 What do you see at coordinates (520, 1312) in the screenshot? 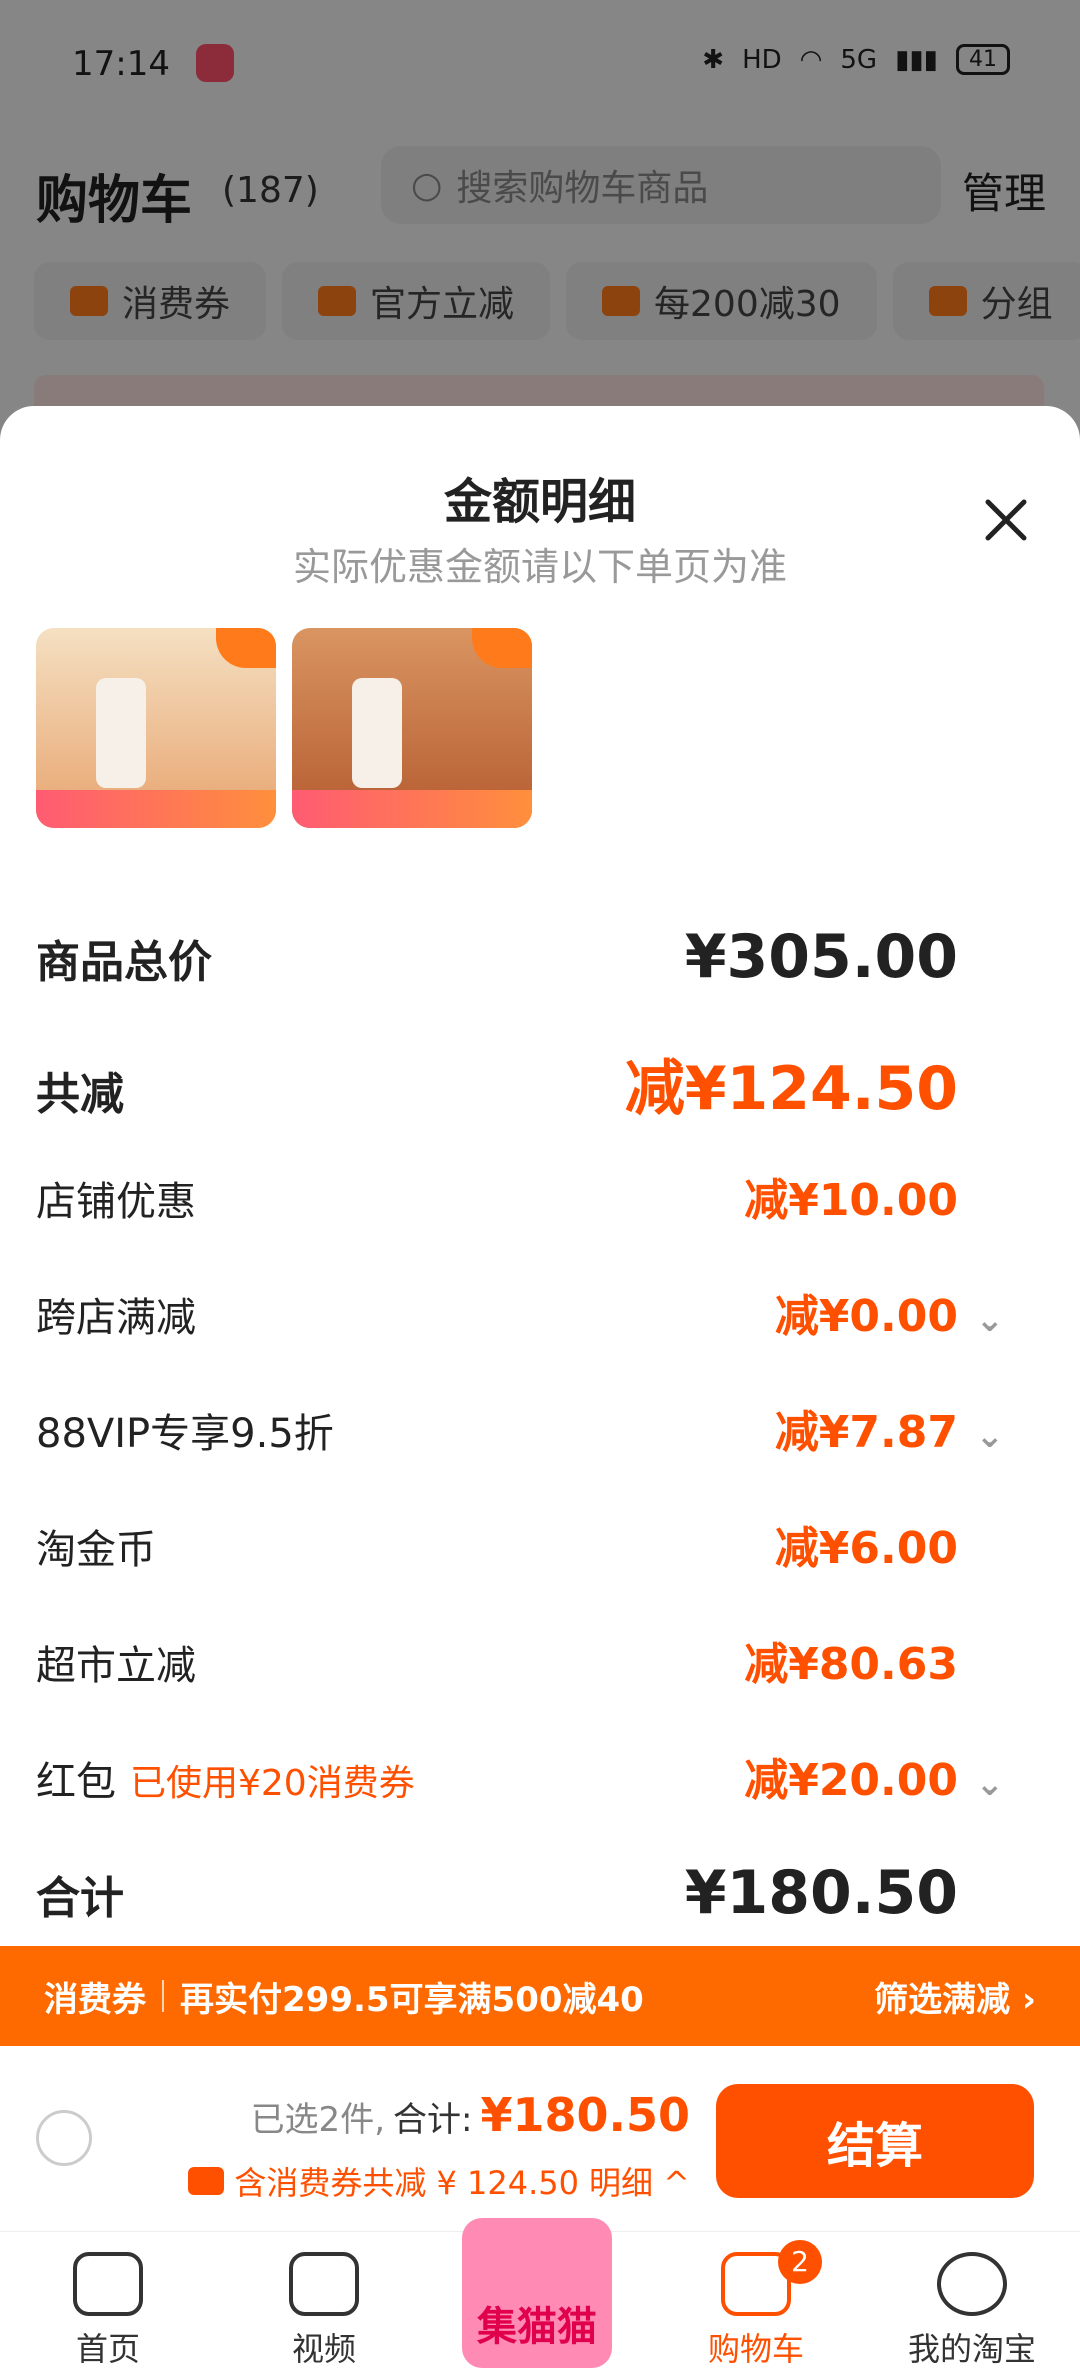
I see `row-cross-store: 跨店满减 减¥0.00 ⌄` at bounding box center [520, 1312].